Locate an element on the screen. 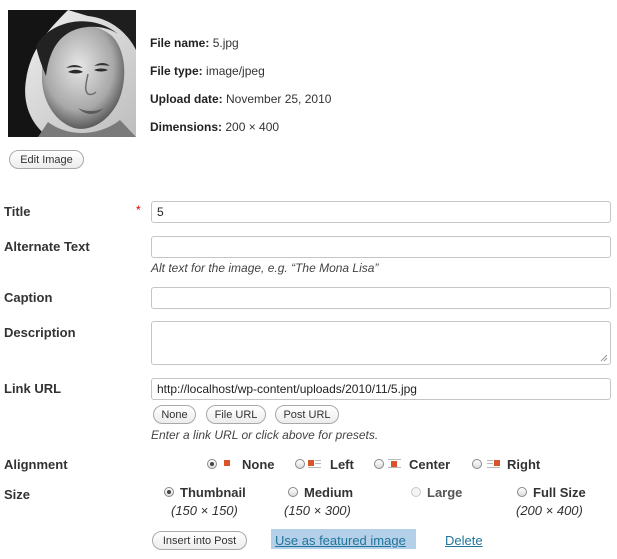 The image size is (617, 559). link-none-button: None is located at coordinates (174, 414).